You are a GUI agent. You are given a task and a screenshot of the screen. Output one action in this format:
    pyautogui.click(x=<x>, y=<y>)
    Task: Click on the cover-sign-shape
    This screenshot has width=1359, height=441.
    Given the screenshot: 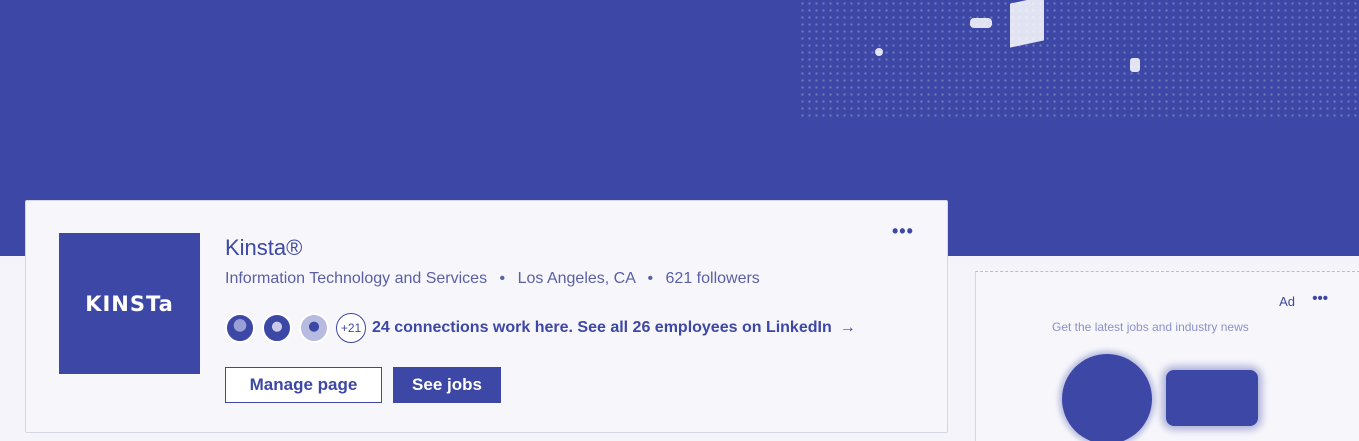 What is the action you would take?
    pyautogui.click(x=1027, y=24)
    